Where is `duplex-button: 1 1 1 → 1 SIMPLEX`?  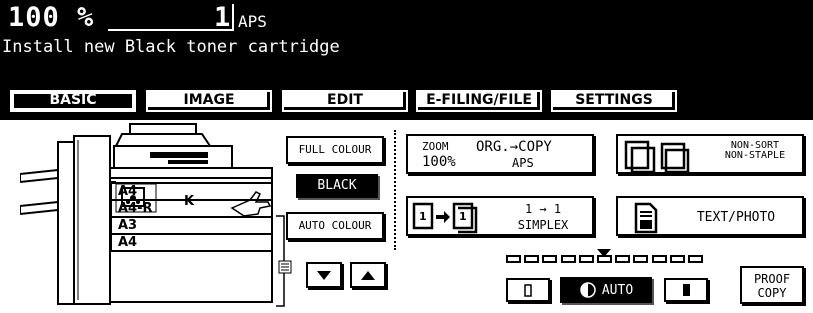 duplex-button: 1 1 1 → 1 SIMPLEX is located at coordinates (500, 216).